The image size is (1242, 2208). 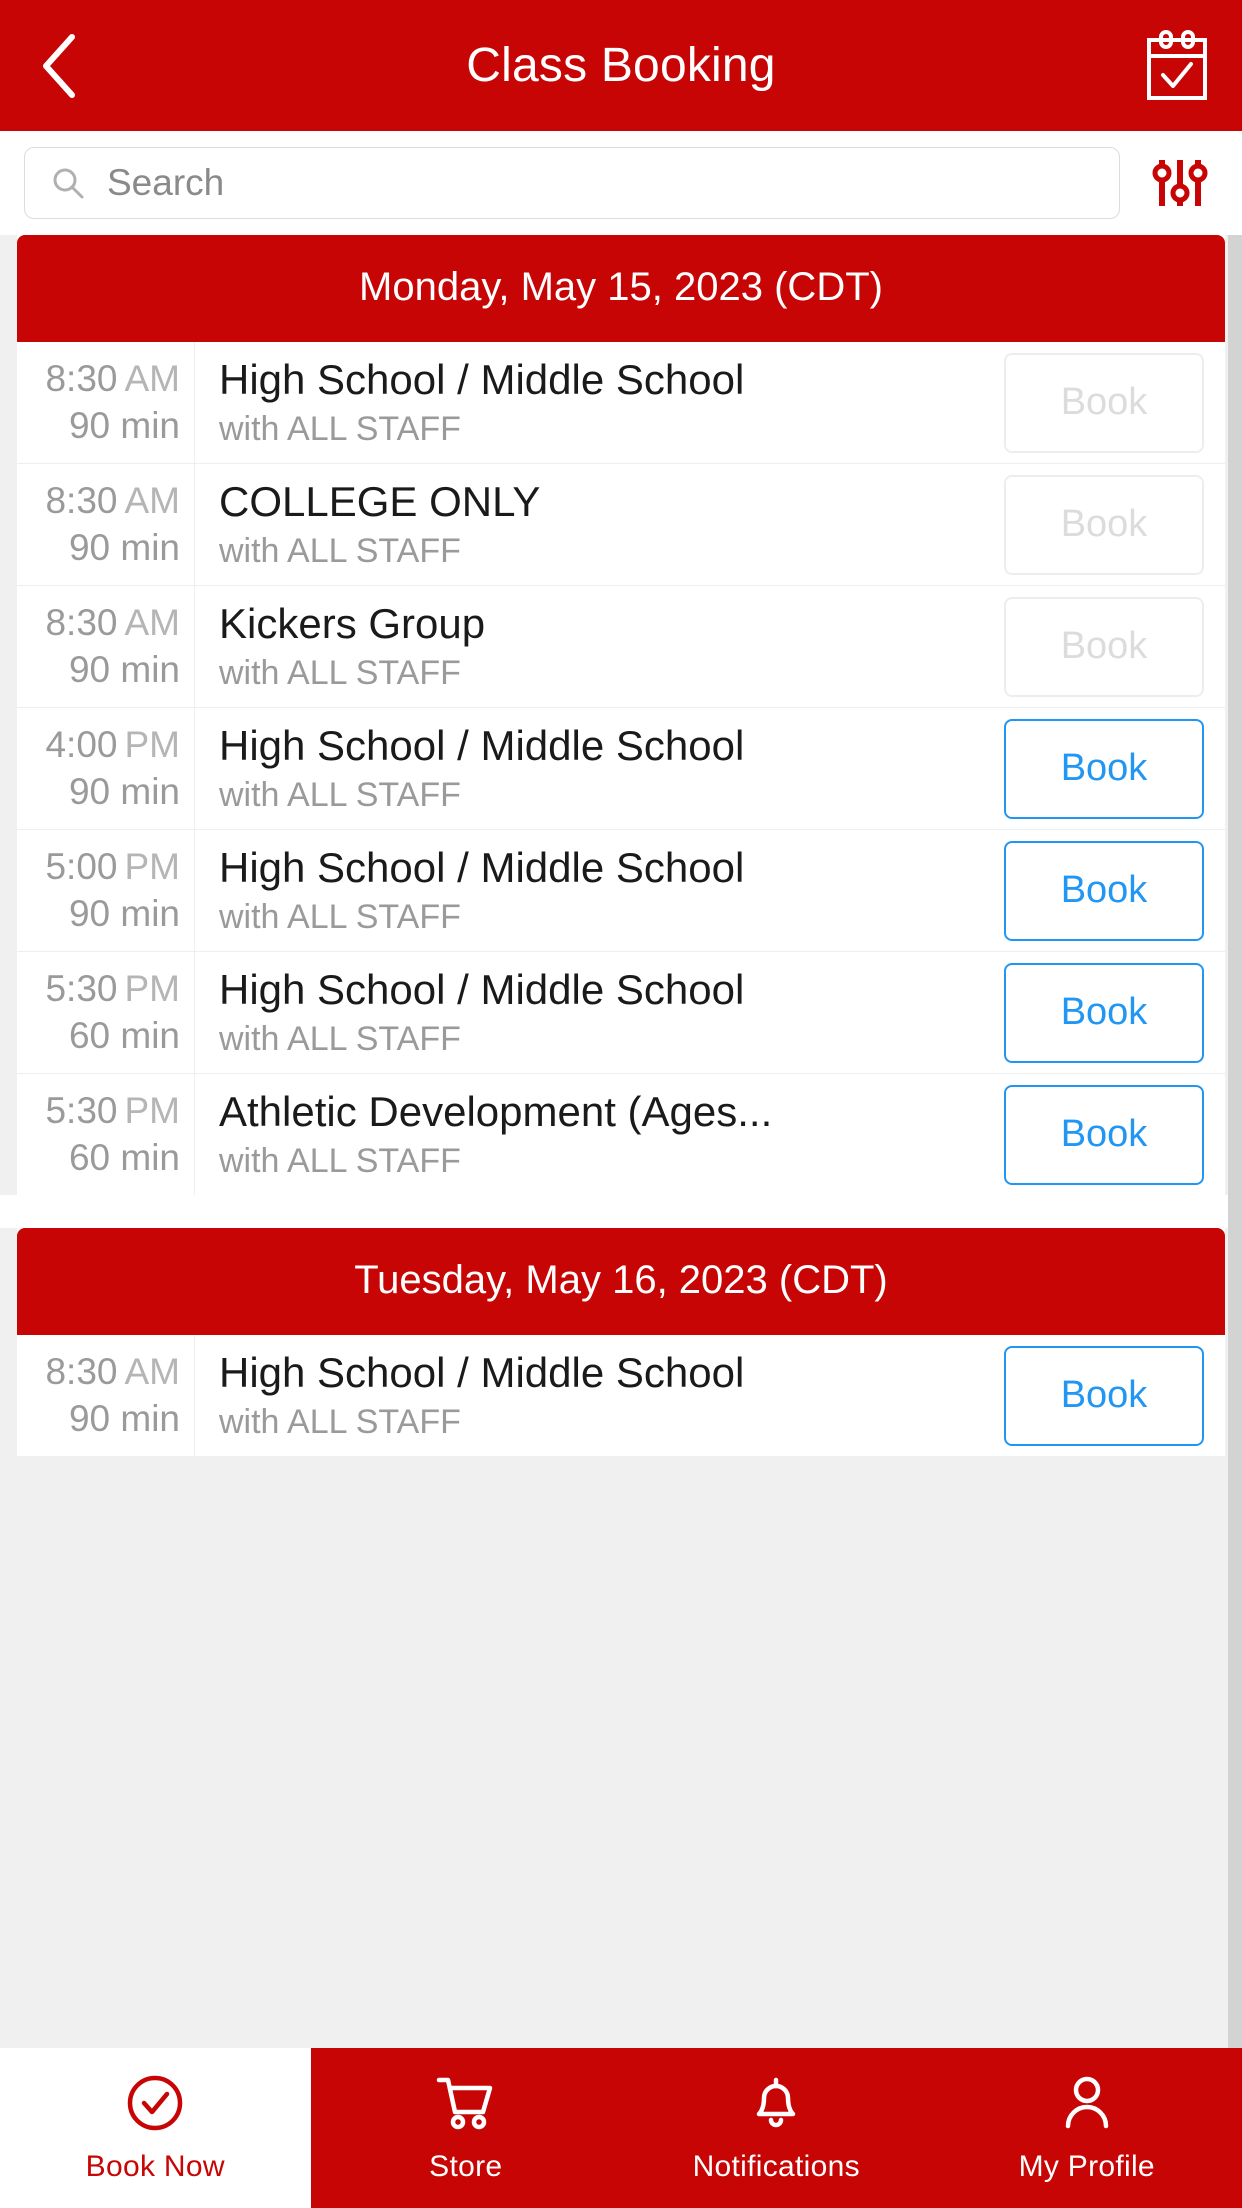 I want to click on day-separator, so click(x=621, y=1211).